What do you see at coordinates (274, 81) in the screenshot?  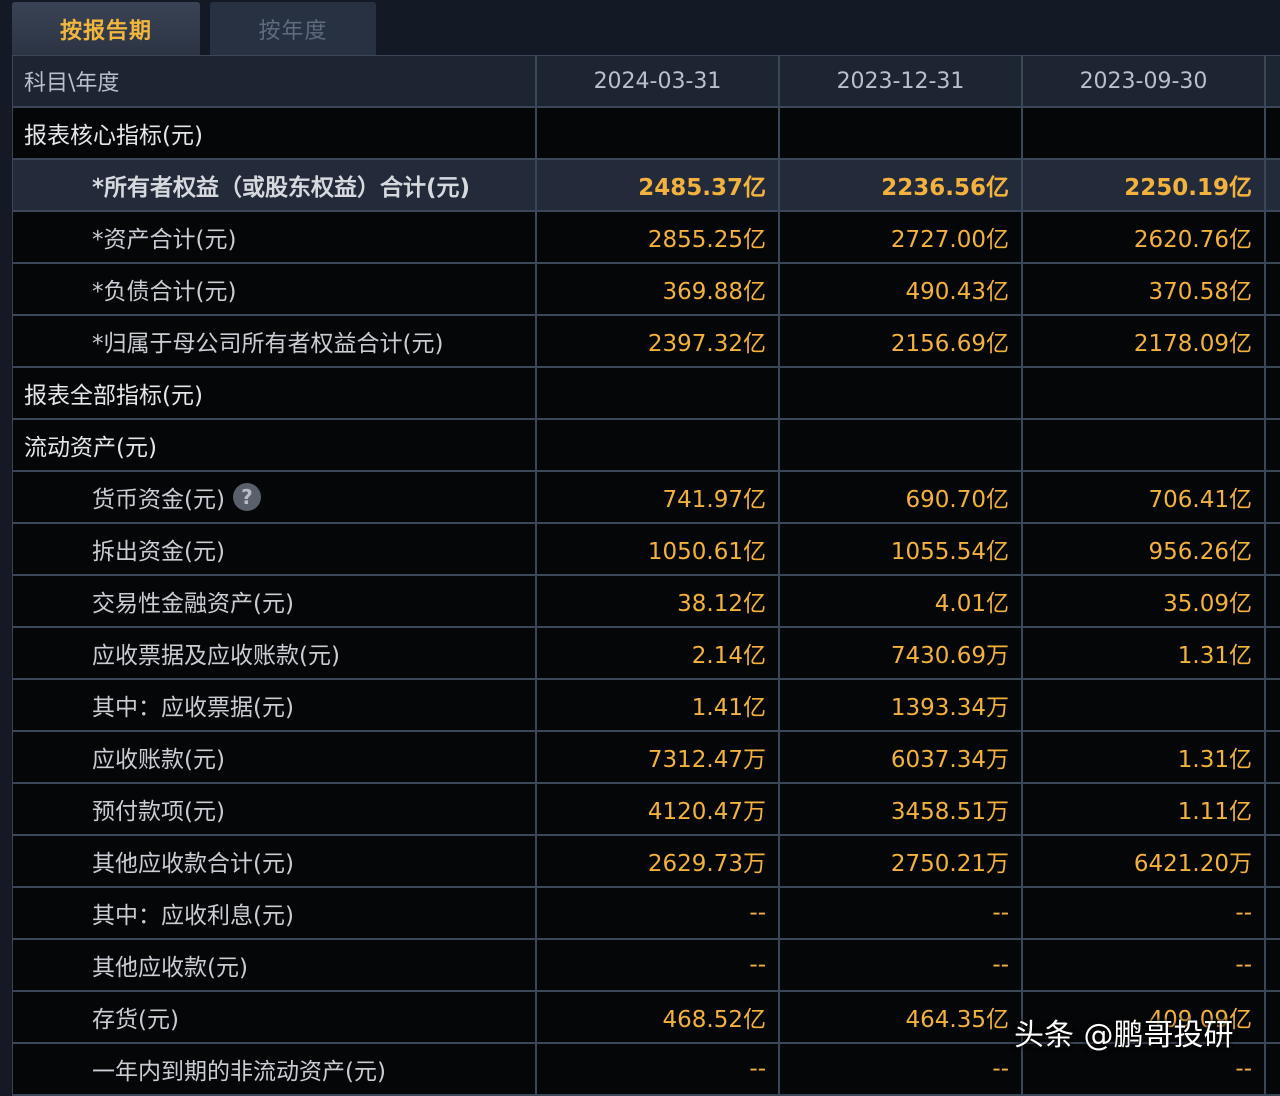 I see `header-label: 科目\年度` at bounding box center [274, 81].